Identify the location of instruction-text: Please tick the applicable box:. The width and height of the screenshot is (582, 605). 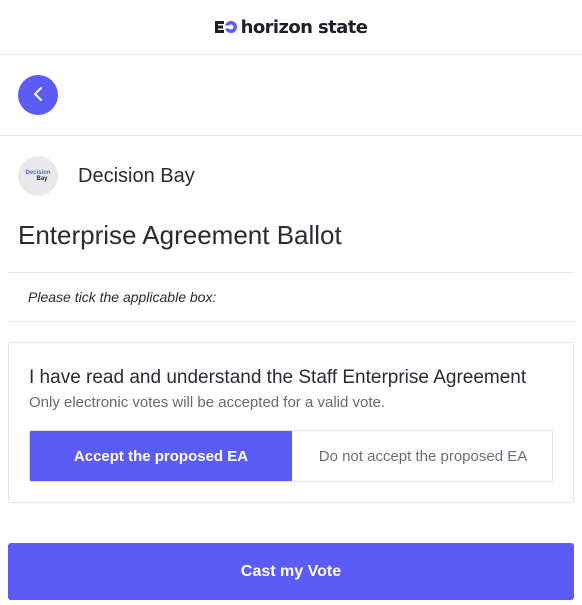
(122, 297).